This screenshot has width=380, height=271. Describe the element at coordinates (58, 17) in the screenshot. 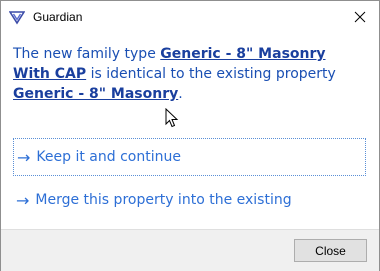

I see `window-title: Guardian` at that location.